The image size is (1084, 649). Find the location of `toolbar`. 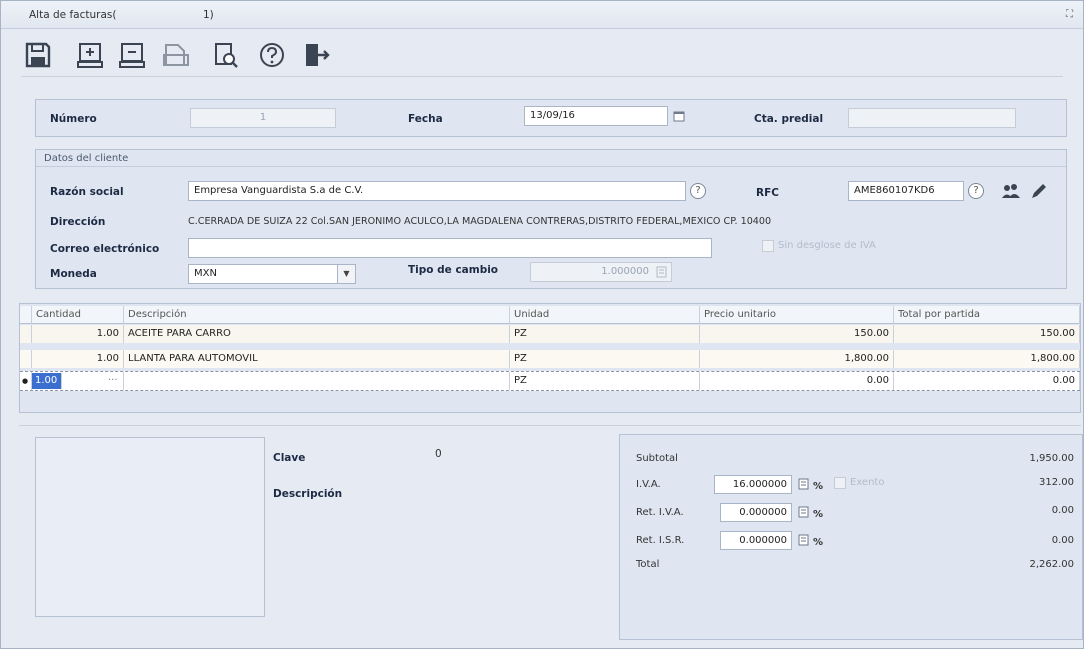

toolbar is located at coordinates (542, 52).